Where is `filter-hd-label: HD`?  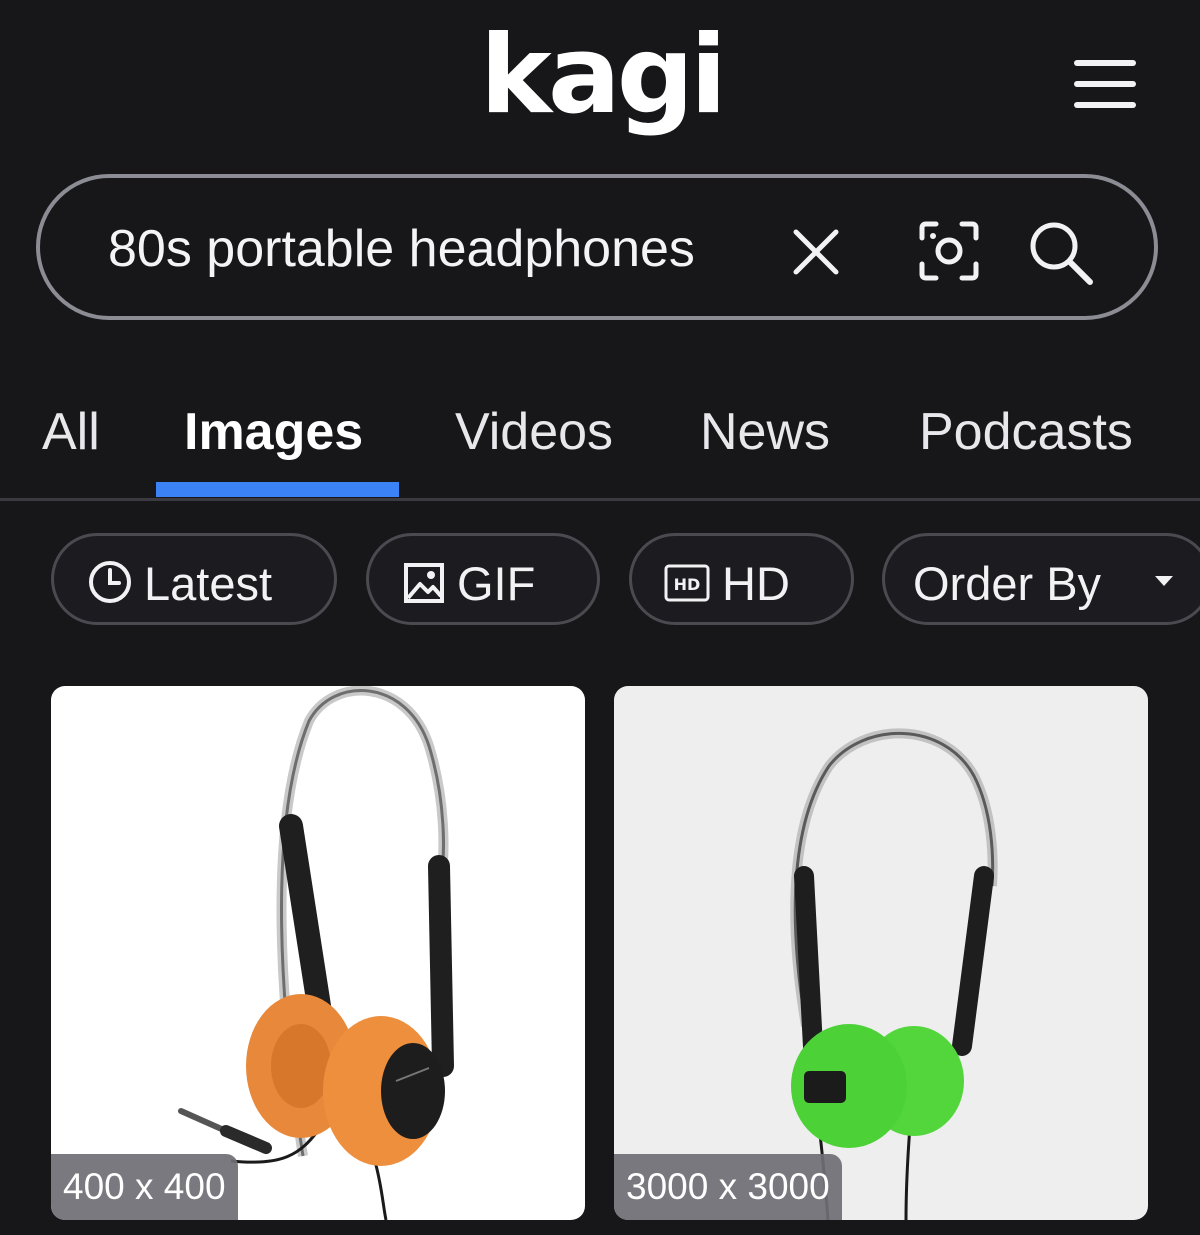 filter-hd-label: HD is located at coordinates (756, 583).